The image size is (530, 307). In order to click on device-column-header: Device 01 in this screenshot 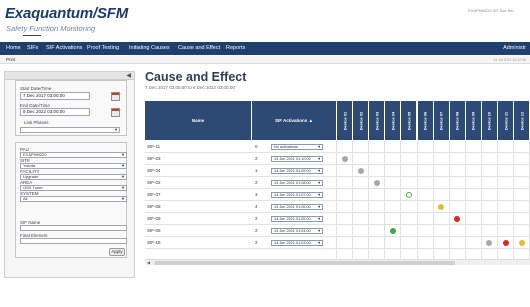, I will do `click(345, 120)`.